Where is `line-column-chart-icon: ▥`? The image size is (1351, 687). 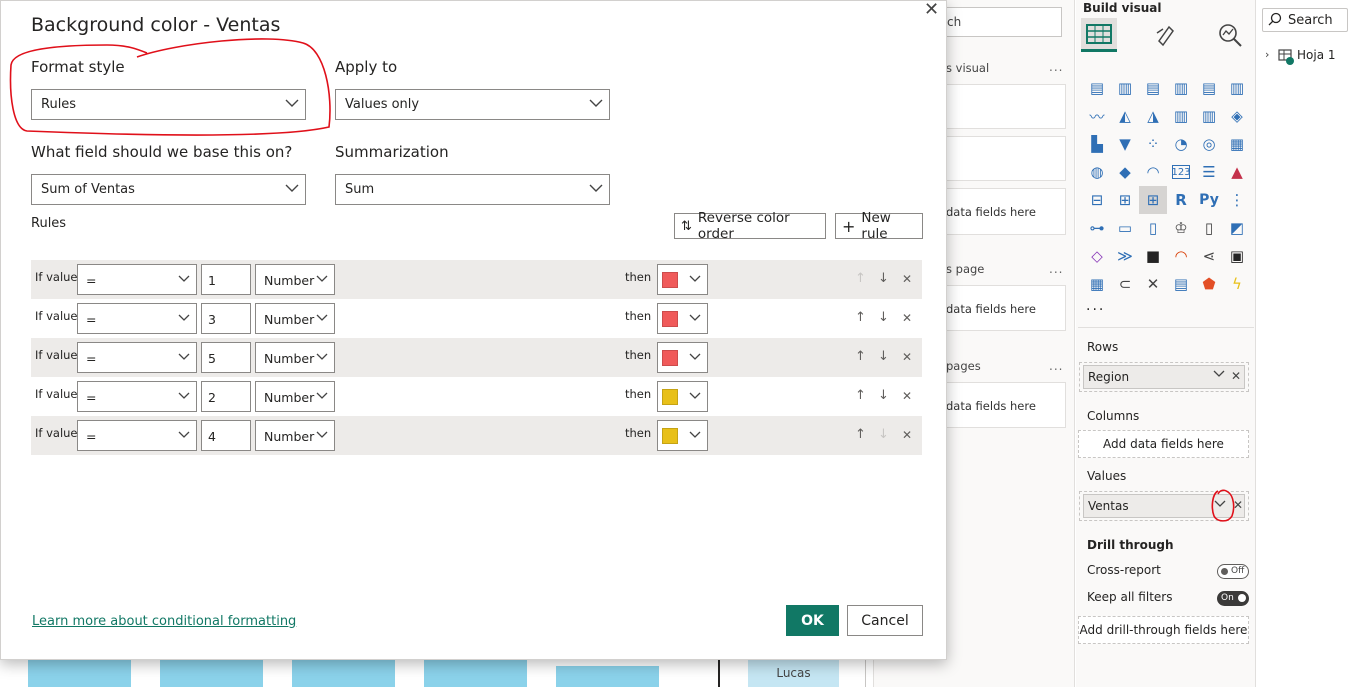 line-column-chart-icon: ▥ is located at coordinates (1181, 116).